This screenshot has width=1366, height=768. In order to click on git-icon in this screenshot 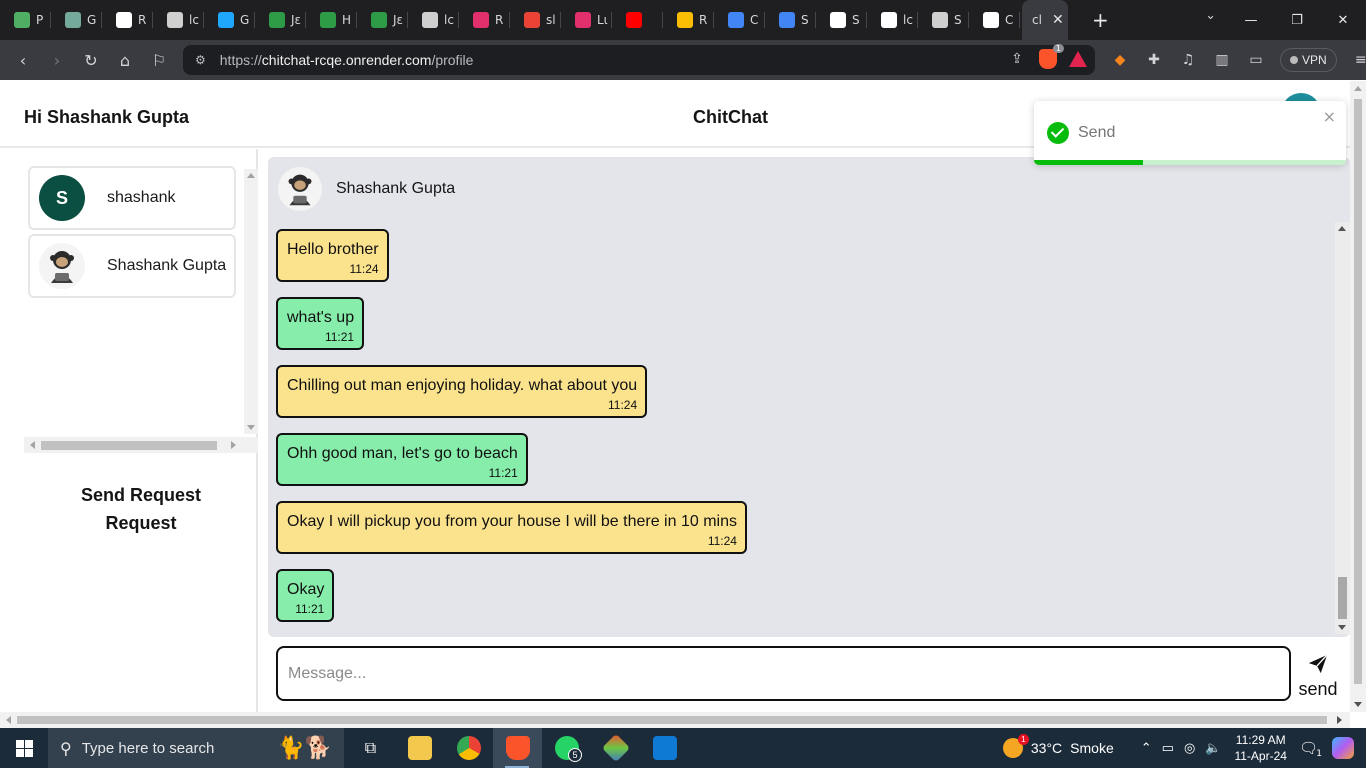, I will do `click(615, 748)`.